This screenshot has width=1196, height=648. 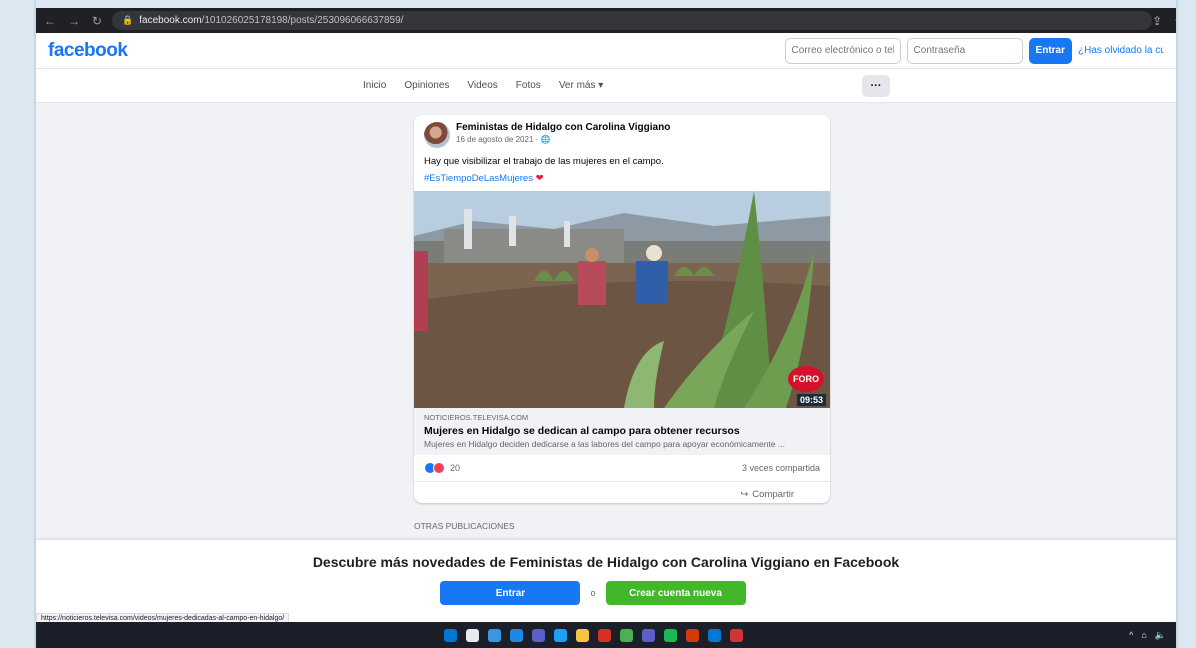 What do you see at coordinates (622, 468) in the screenshot?
I see `post-stats: 20 3 veces compartida` at bounding box center [622, 468].